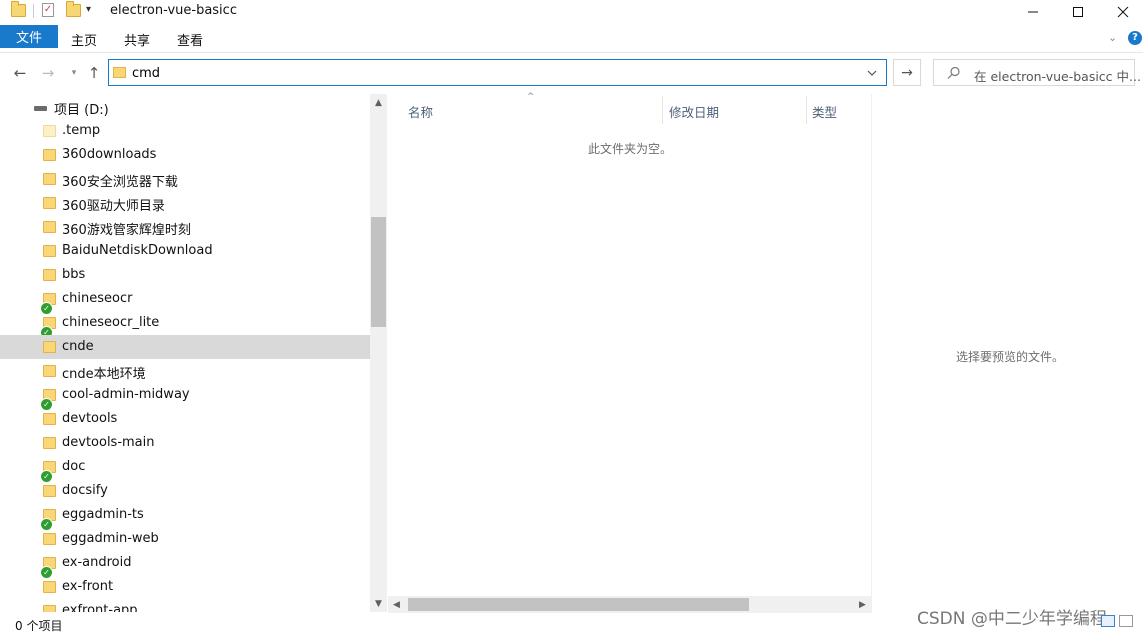 The image size is (1143, 634). What do you see at coordinates (190, 39) in the screenshot?
I see `tab-view: 查看` at bounding box center [190, 39].